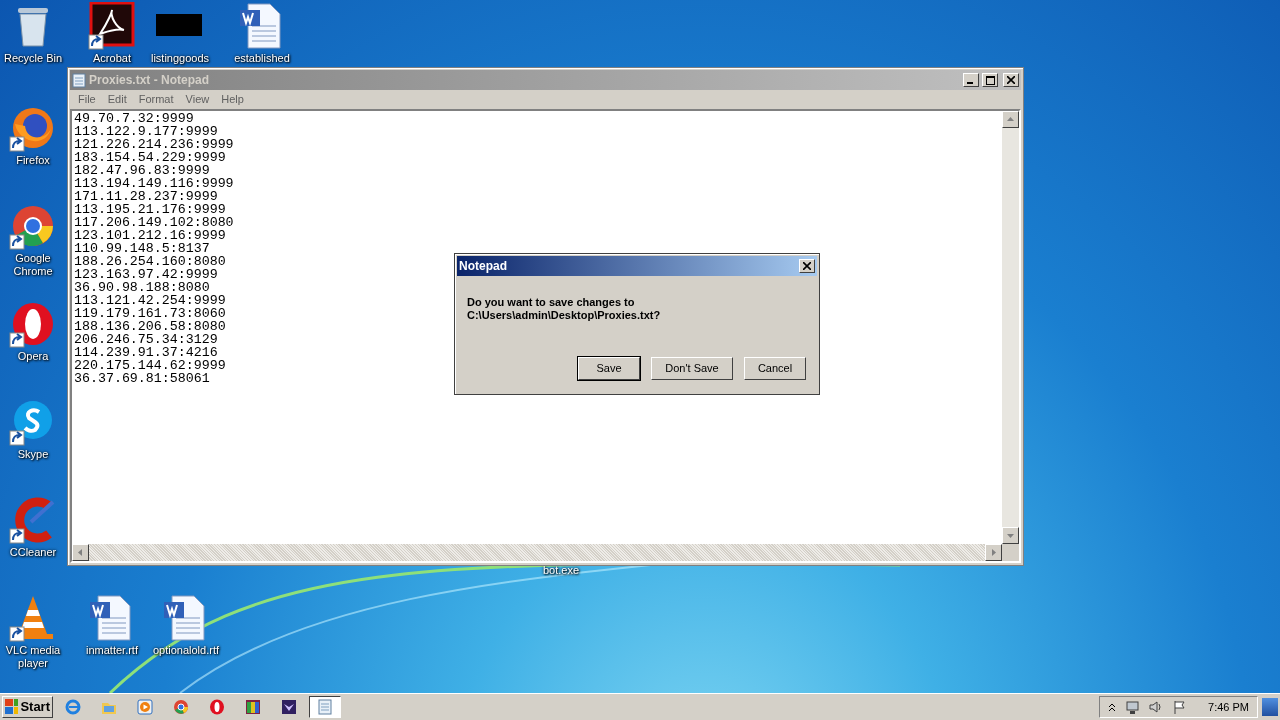 The image size is (1280, 720). What do you see at coordinates (73, 707) in the screenshot?
I see `browser-e-icon` at bounding box center [73, 707].